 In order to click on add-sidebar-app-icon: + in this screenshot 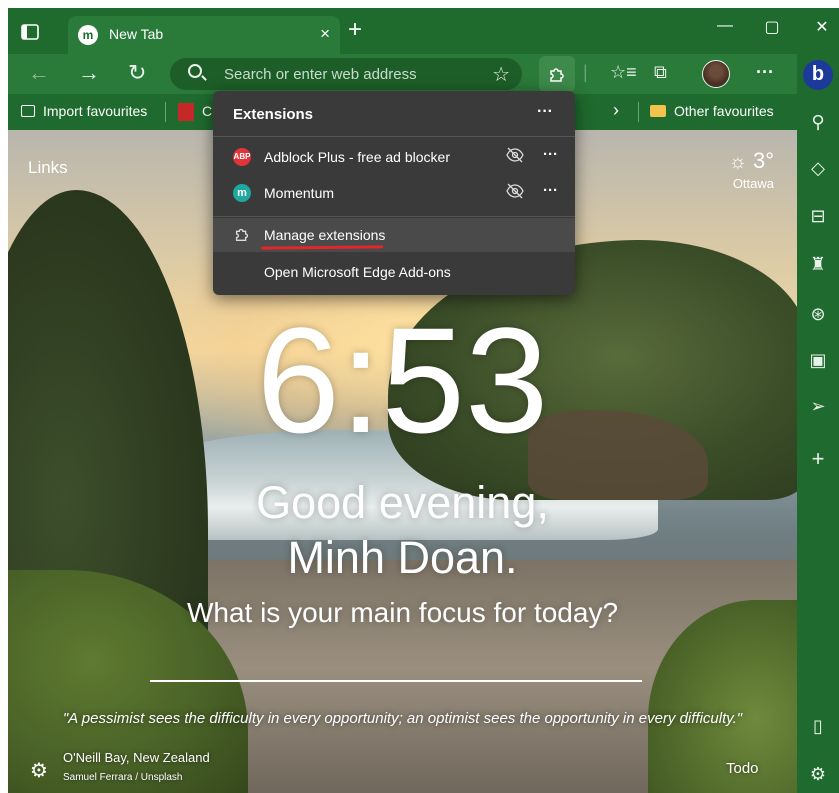, I will do `click(818, 459)`.